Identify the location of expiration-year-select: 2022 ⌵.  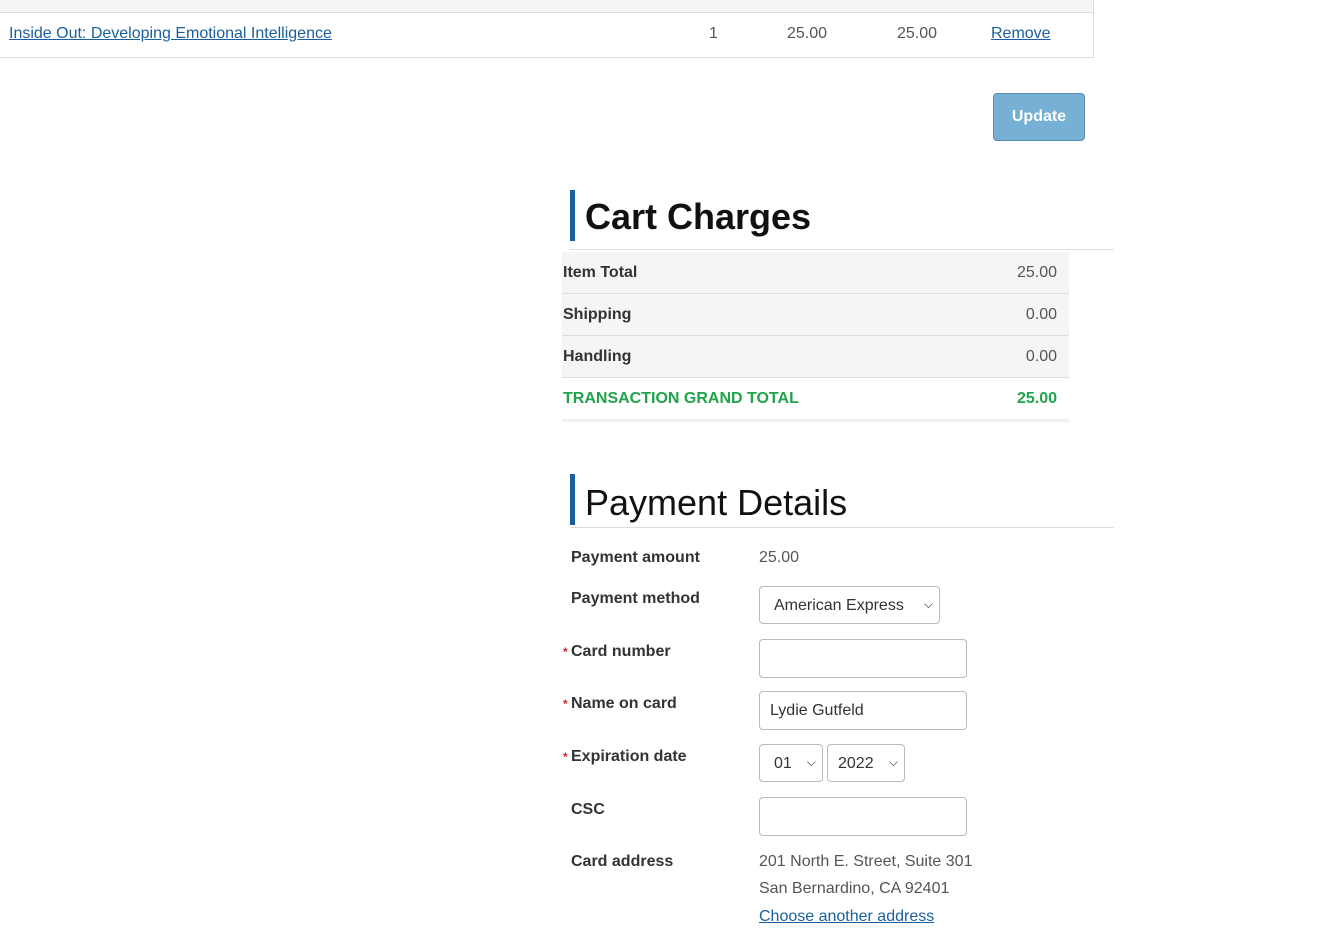
(866, 763).